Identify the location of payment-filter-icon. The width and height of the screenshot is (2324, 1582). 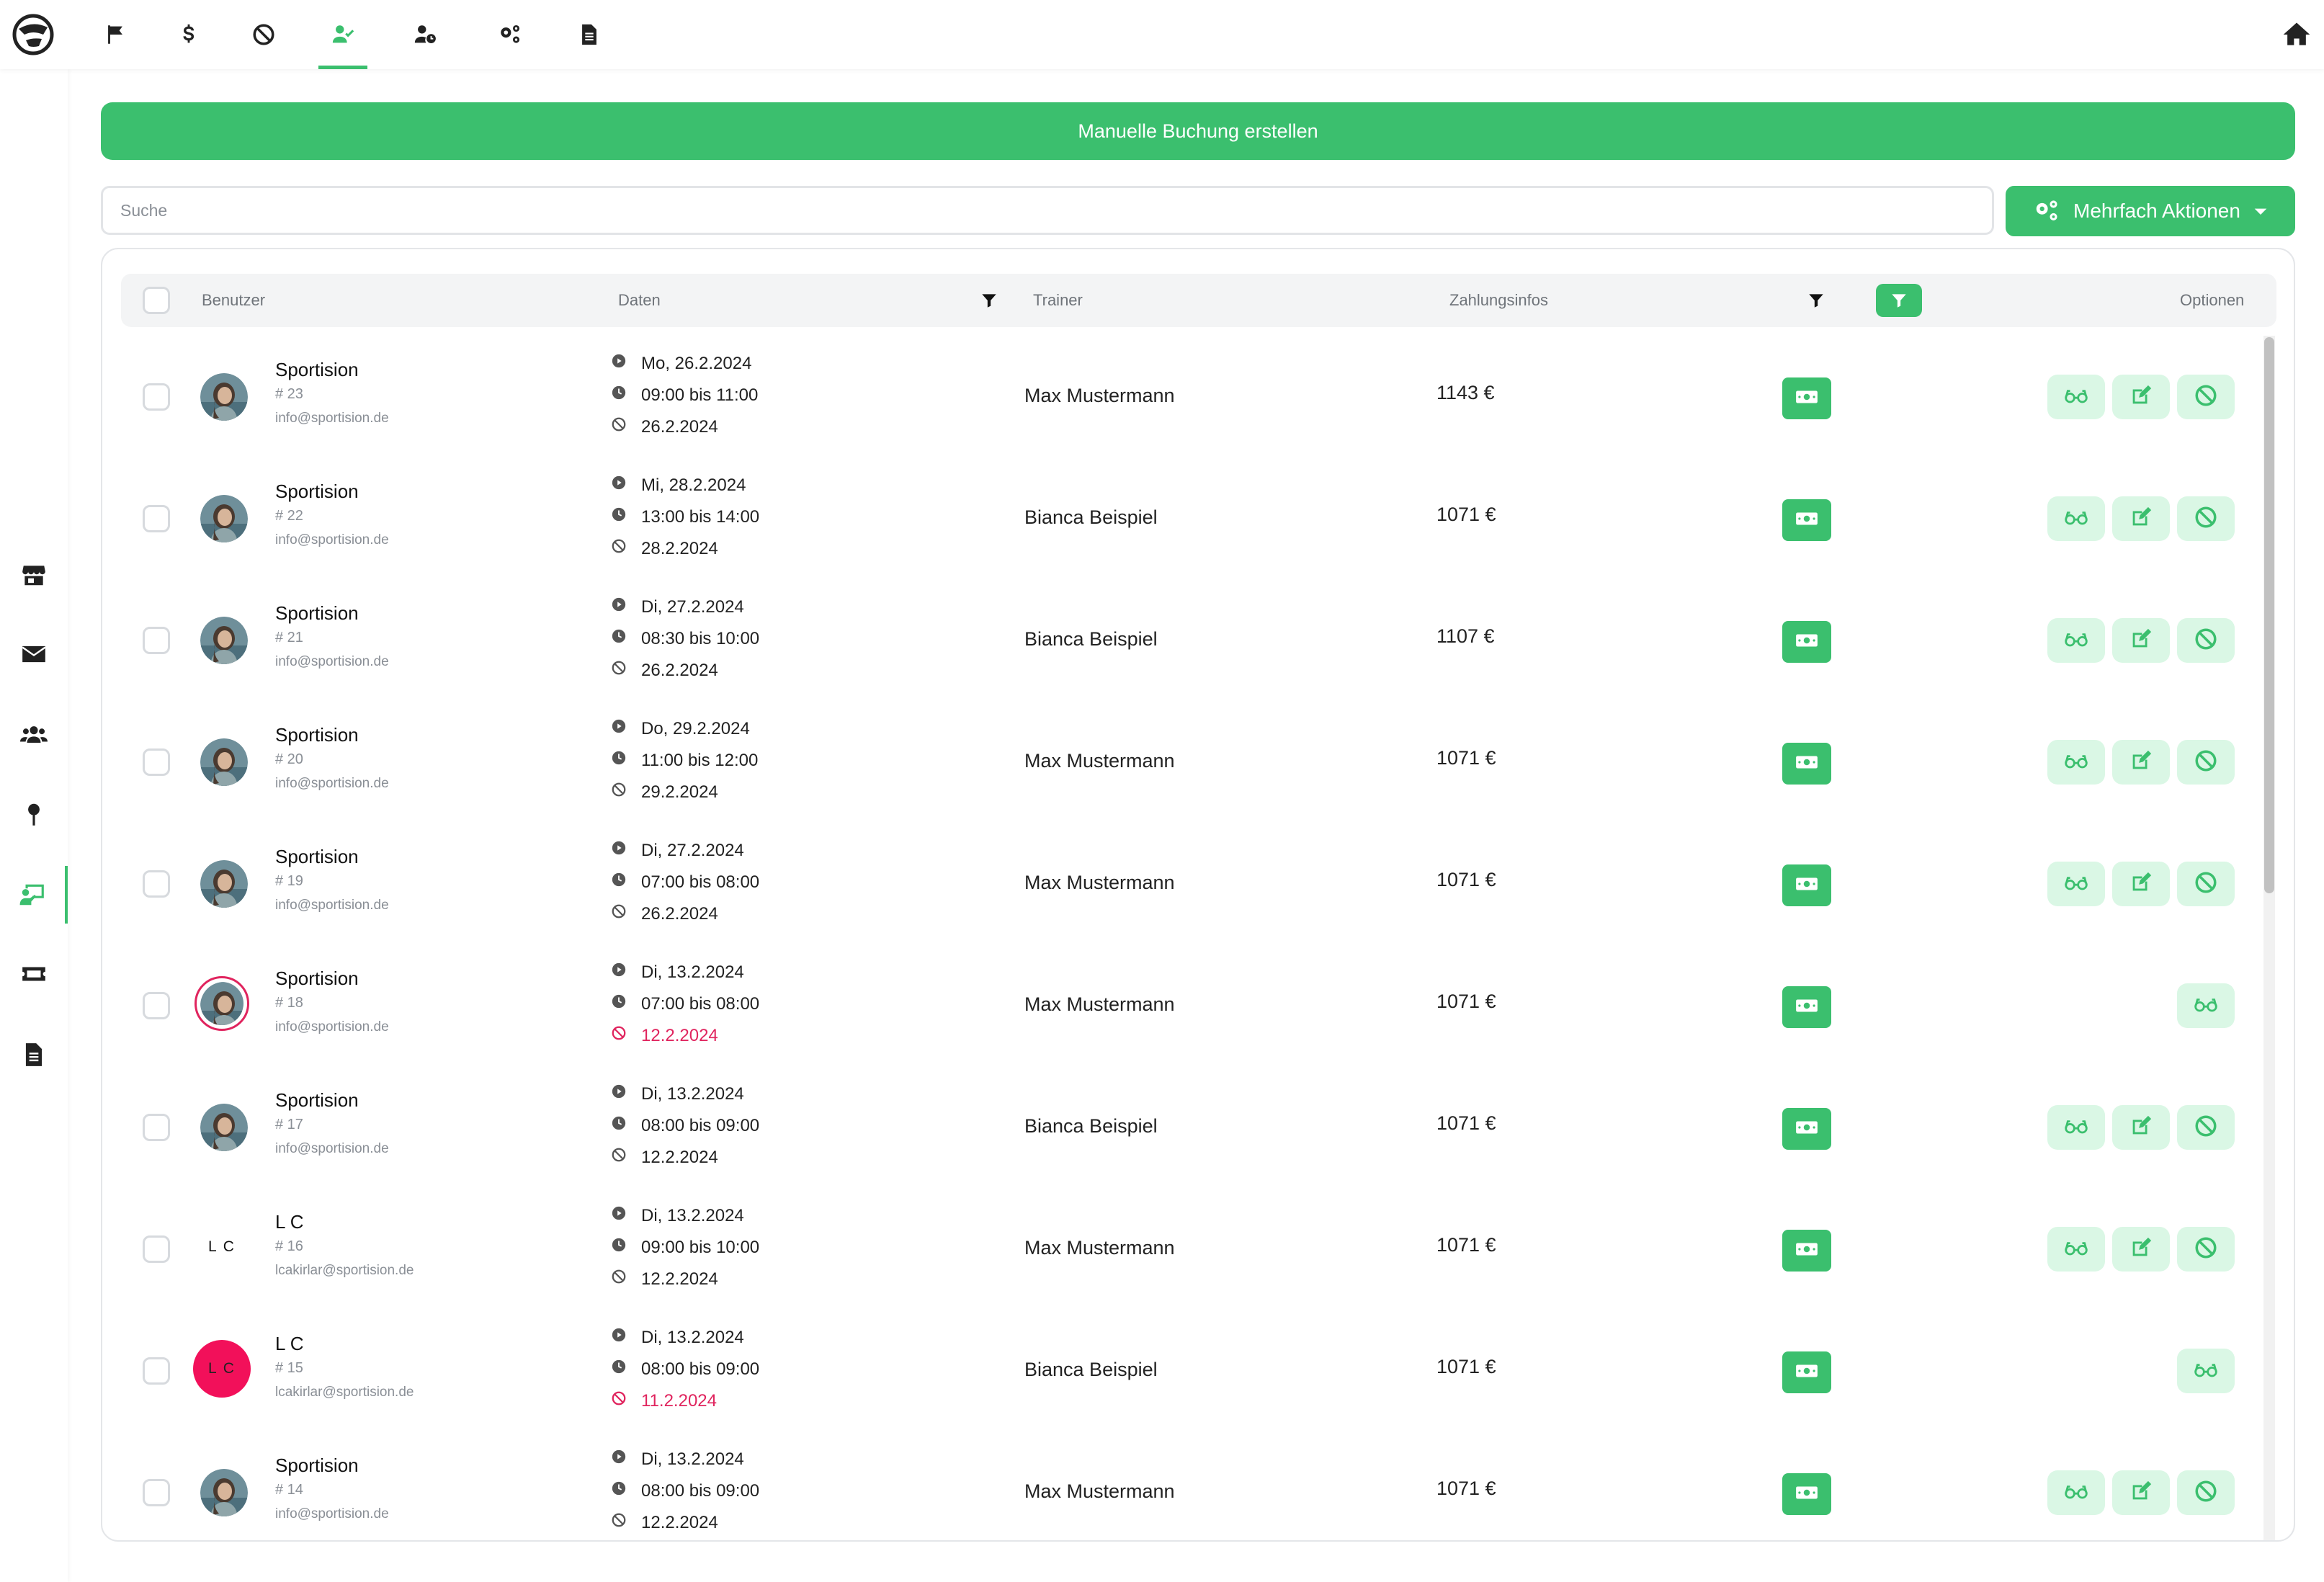
(1816, 300).